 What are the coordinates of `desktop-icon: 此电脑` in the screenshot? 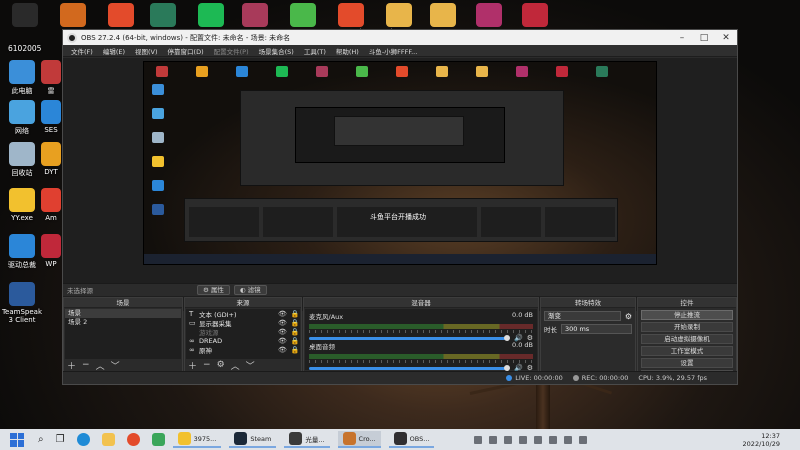 It's located at (22, 78).